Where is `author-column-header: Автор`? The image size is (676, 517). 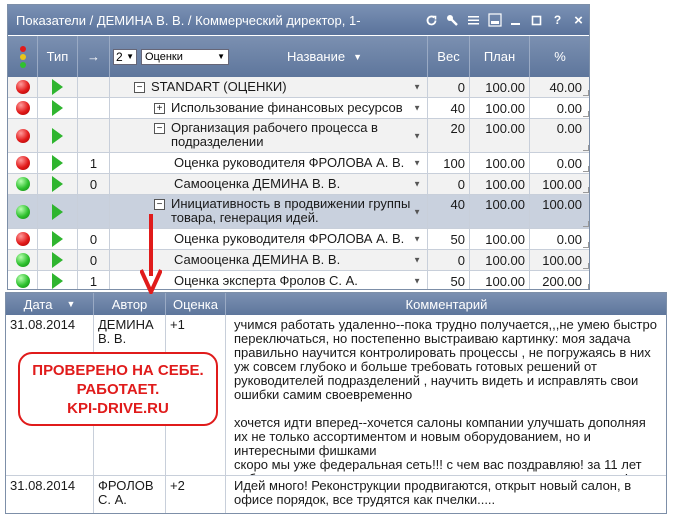
author-column-header: Автор is located at coordinates (130, 304).